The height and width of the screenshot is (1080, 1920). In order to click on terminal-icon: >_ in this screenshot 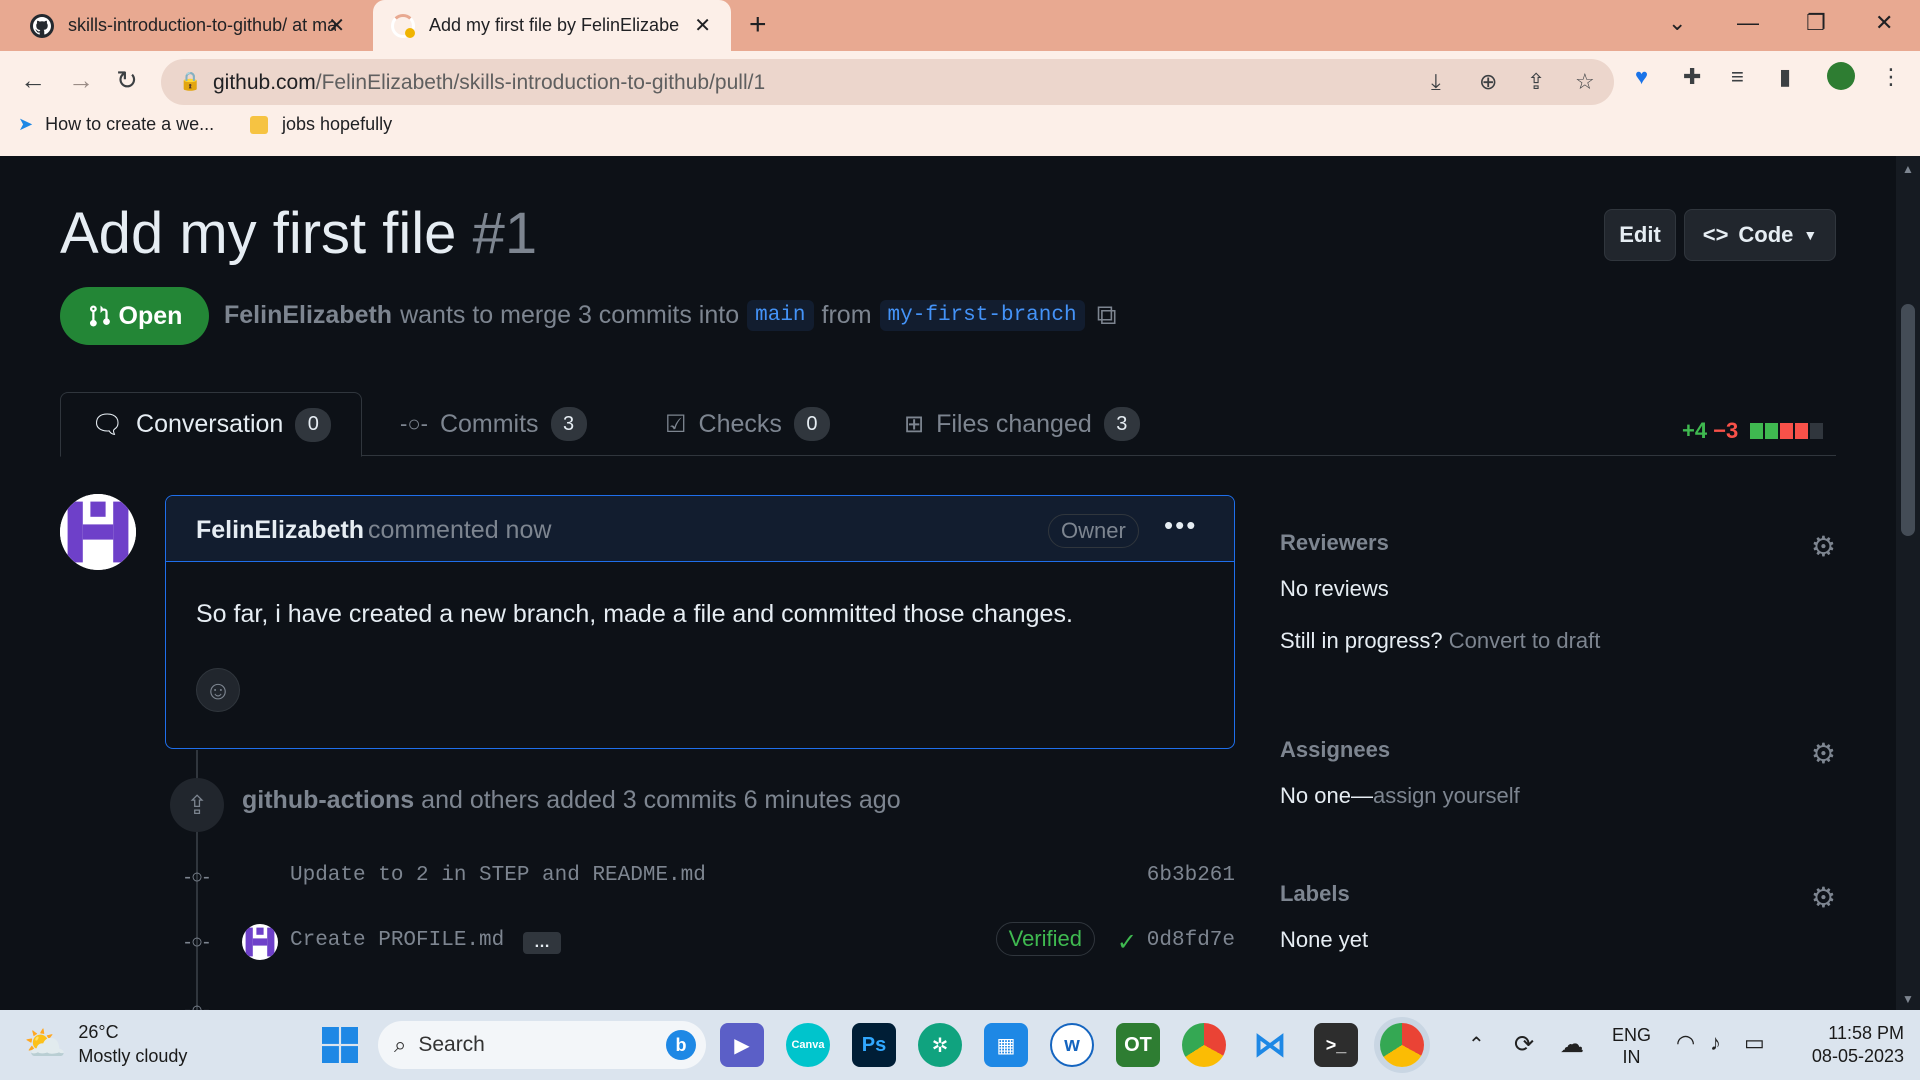, I will do `click(1336, 1045)`.